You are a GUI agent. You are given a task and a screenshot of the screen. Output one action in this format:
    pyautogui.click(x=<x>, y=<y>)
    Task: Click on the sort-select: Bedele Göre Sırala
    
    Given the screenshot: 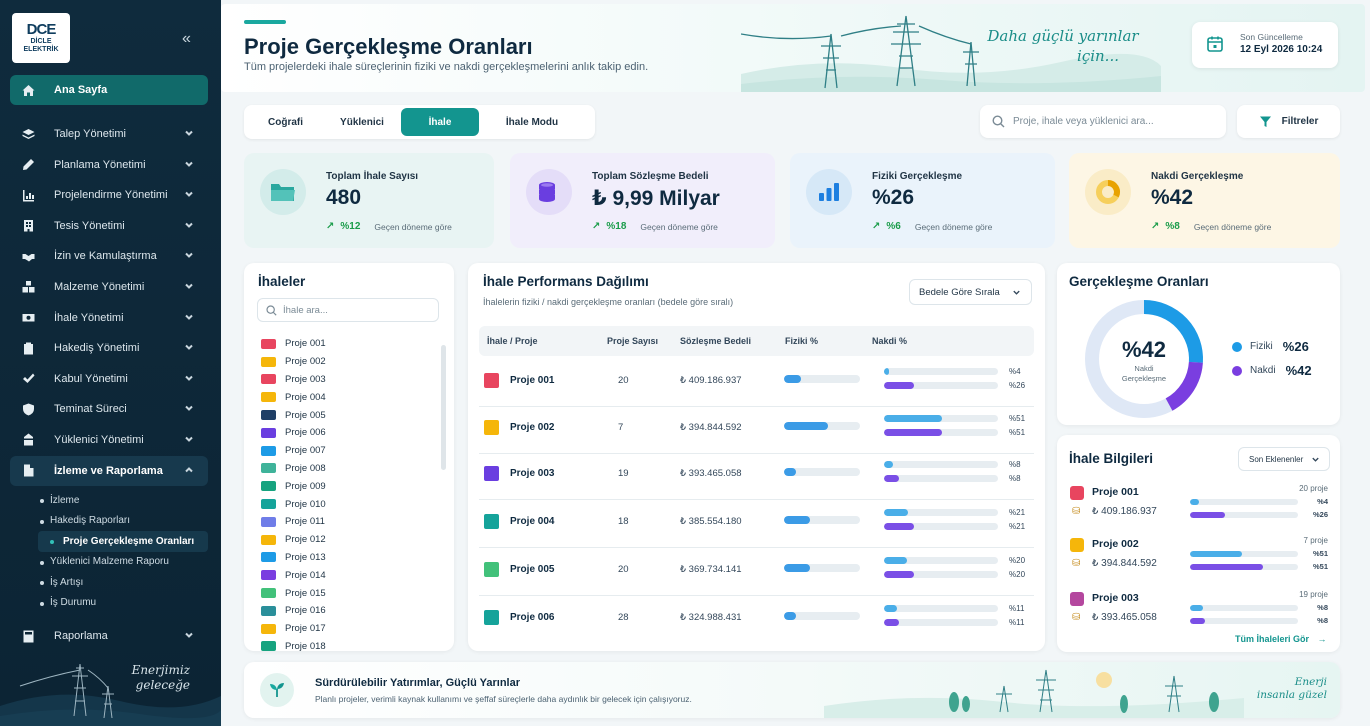 What is the action you would take?
    pyautogui.click(x=970, y=292)
    